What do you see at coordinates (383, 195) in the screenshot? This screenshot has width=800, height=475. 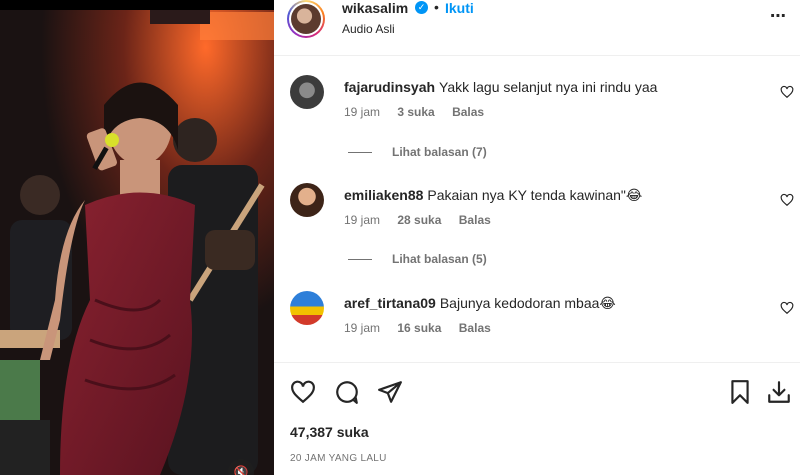 I see `comment-username: emiliaken88` at bounding box center [383, 195].